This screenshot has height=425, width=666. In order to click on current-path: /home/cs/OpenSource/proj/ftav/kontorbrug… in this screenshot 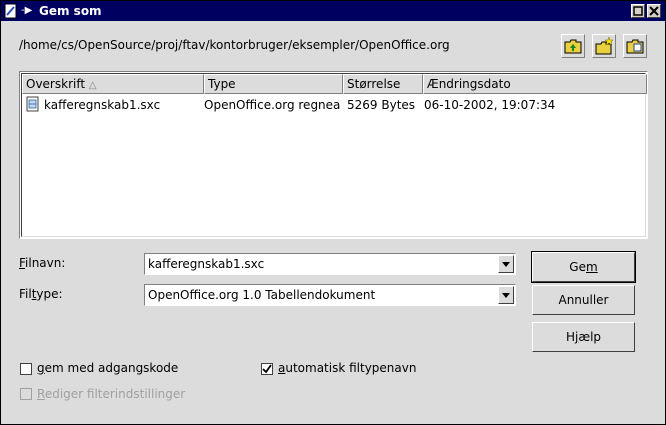, I will do `click(234, 45)`.